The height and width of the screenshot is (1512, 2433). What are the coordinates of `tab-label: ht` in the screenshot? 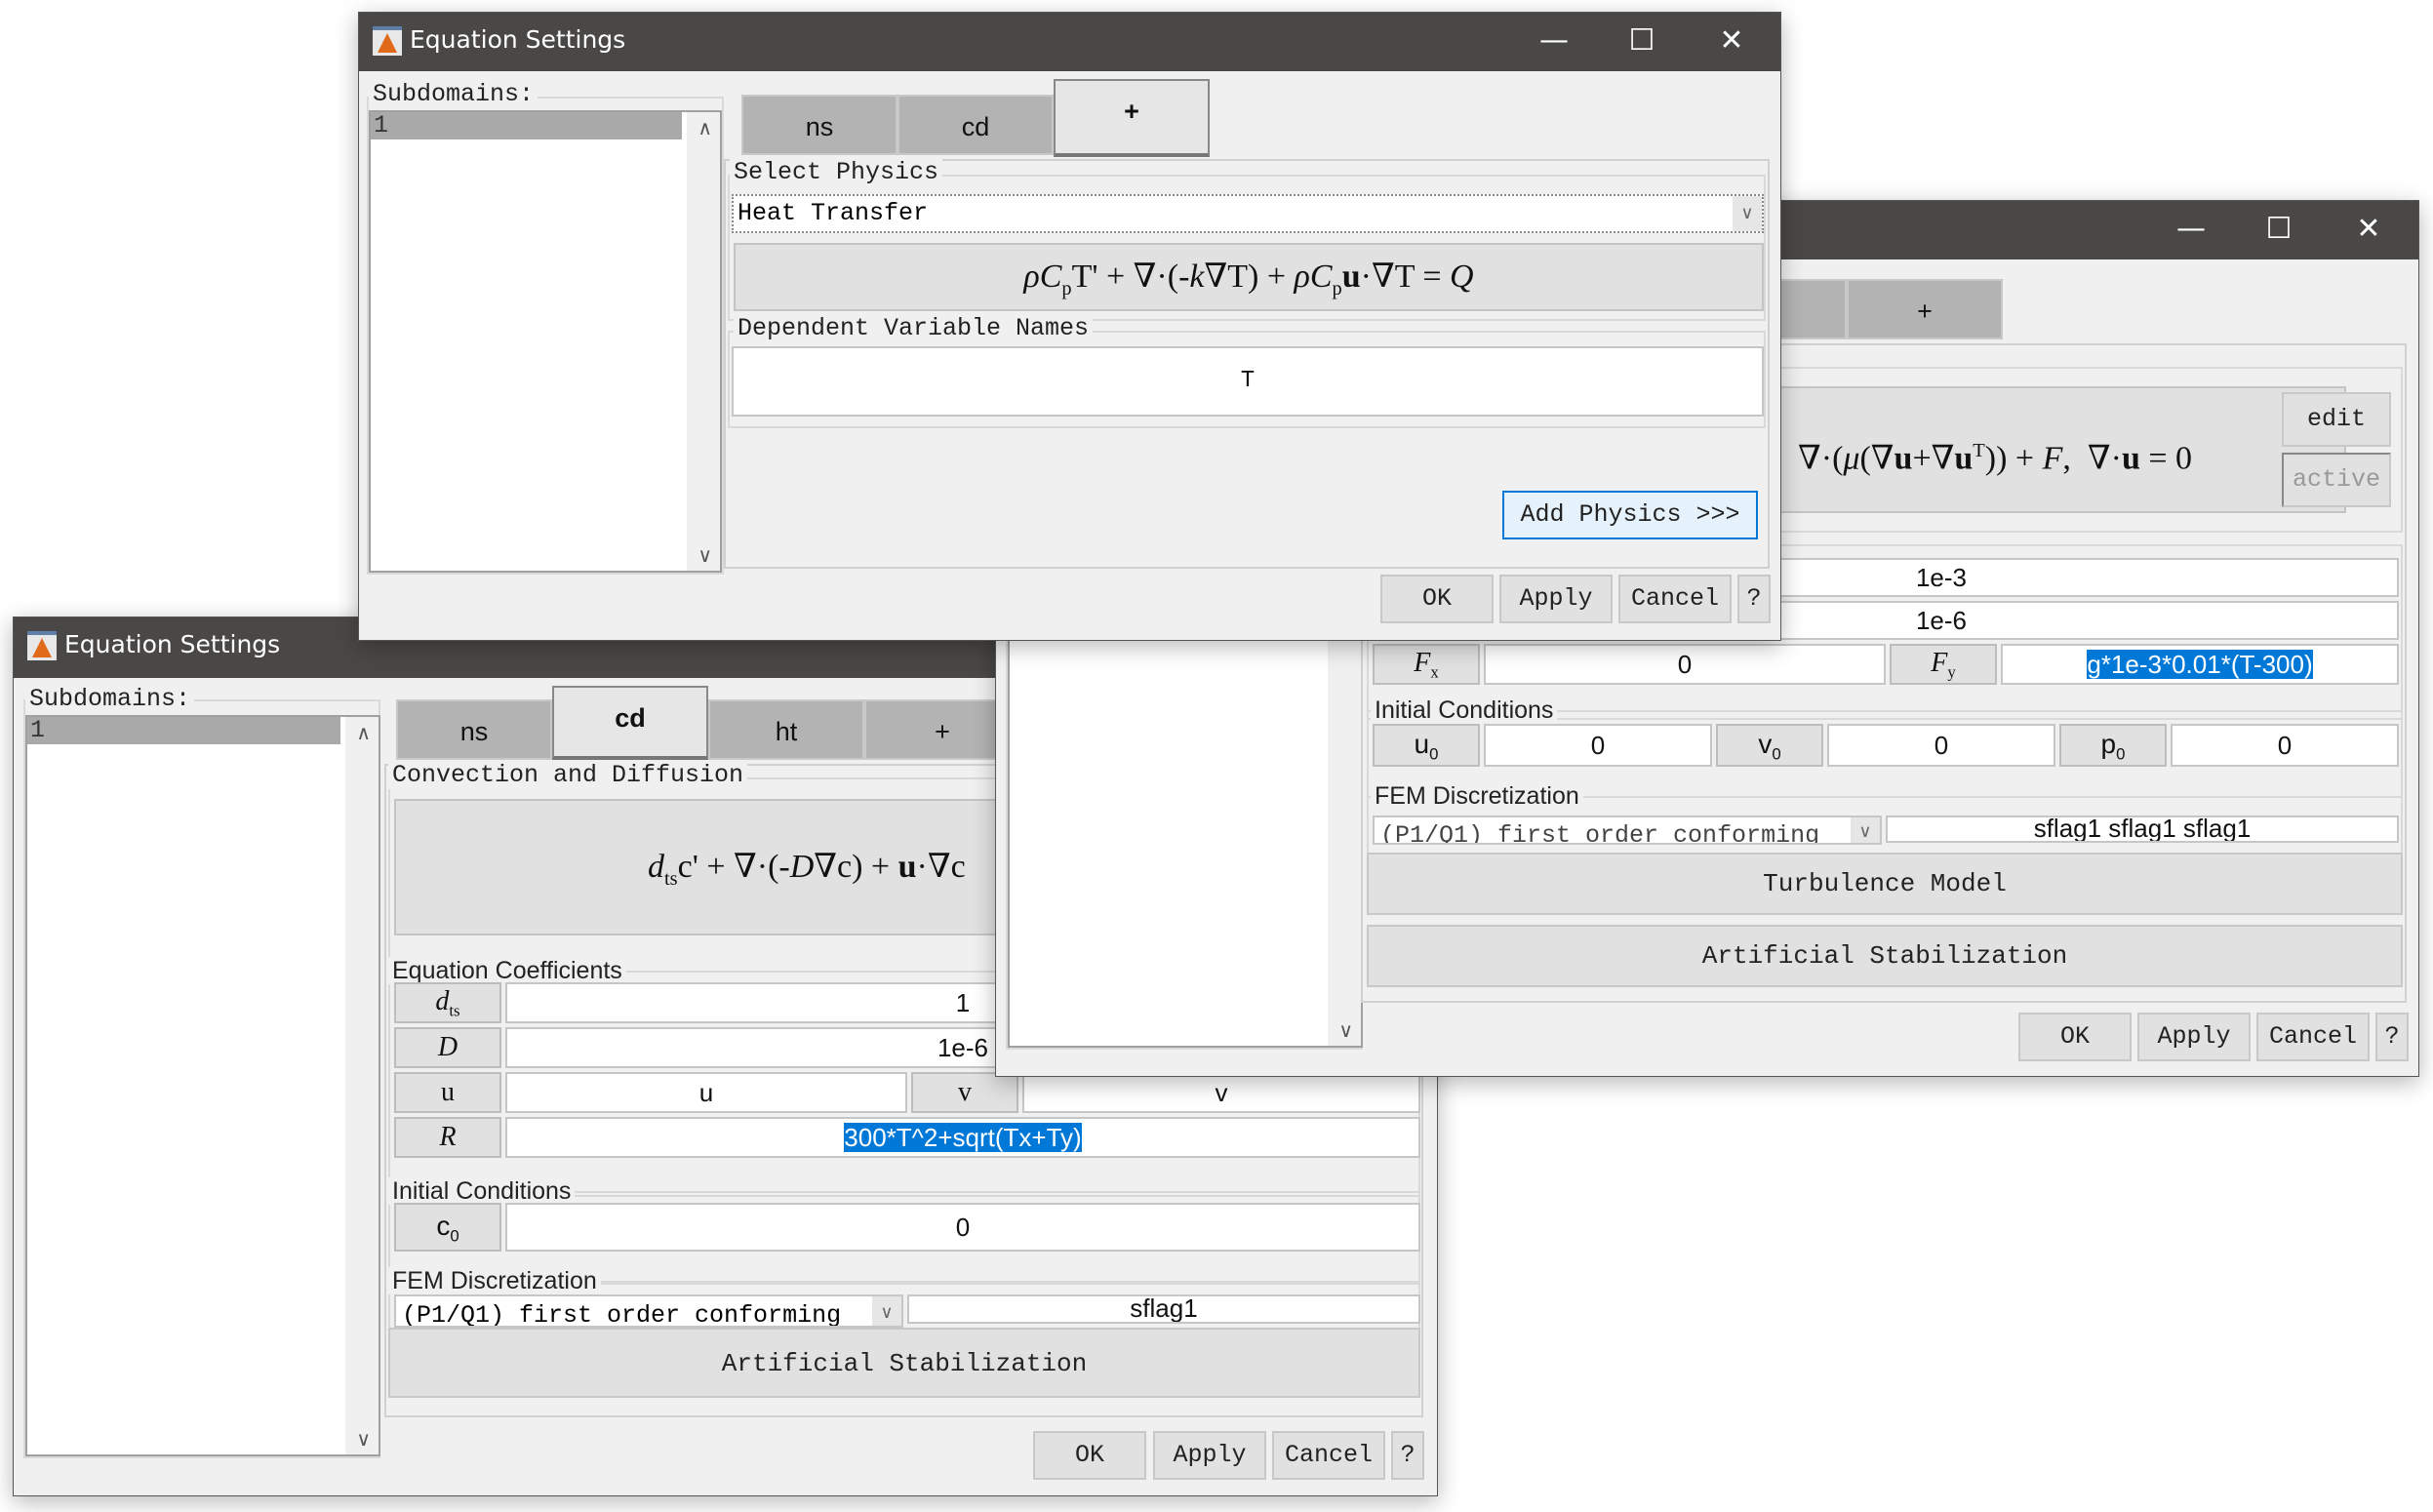 It's located at (786, 731).